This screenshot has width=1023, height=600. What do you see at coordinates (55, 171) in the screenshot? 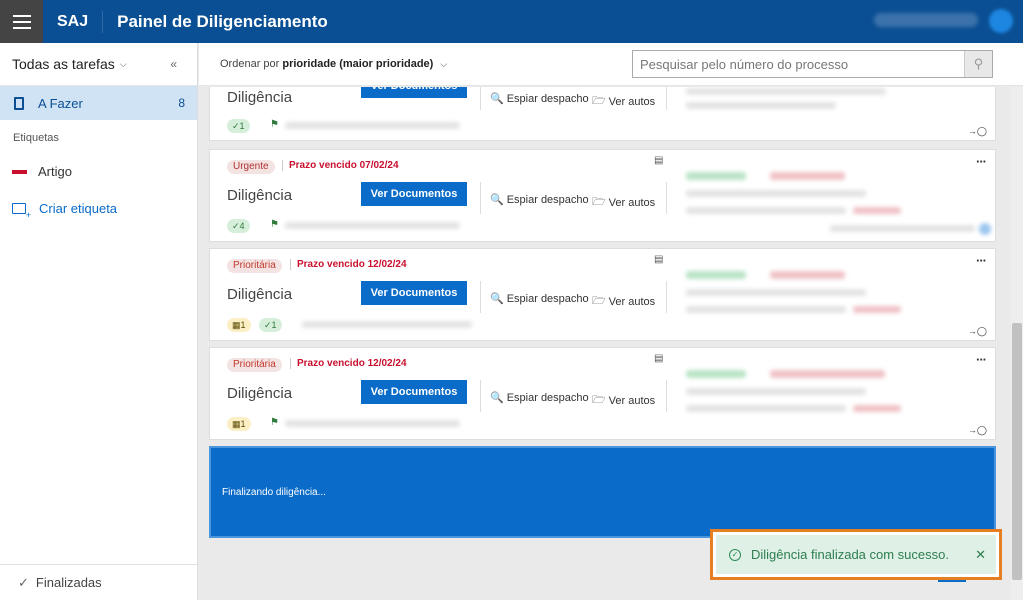
I see `tag-label: Artigo` at bounding box center [55, 171].